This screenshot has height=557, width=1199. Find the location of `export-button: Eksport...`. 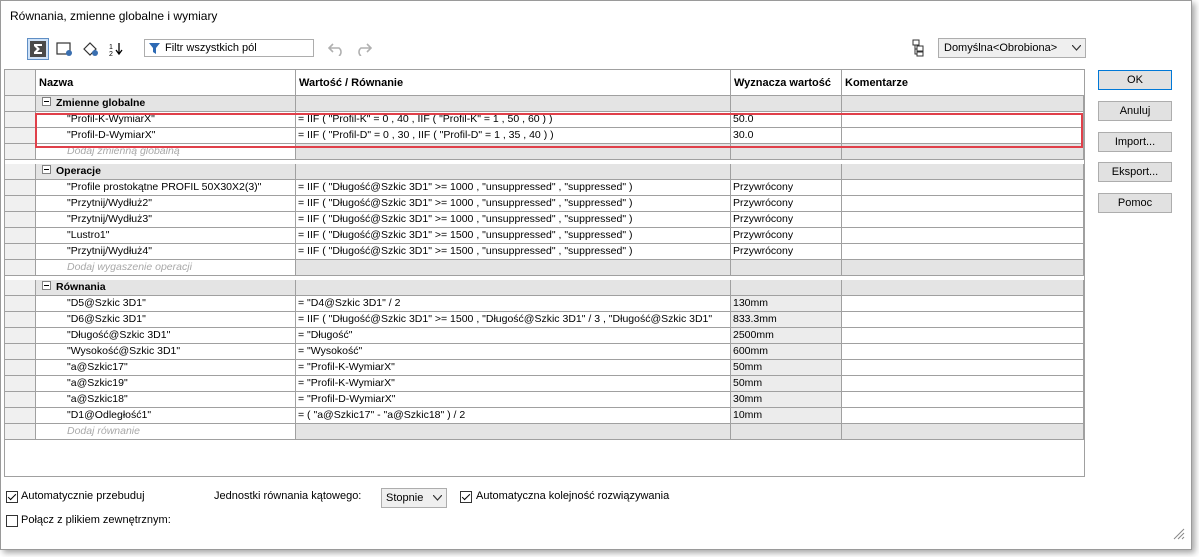

export-button: Eksport... is located at coordinates (1135, 172).